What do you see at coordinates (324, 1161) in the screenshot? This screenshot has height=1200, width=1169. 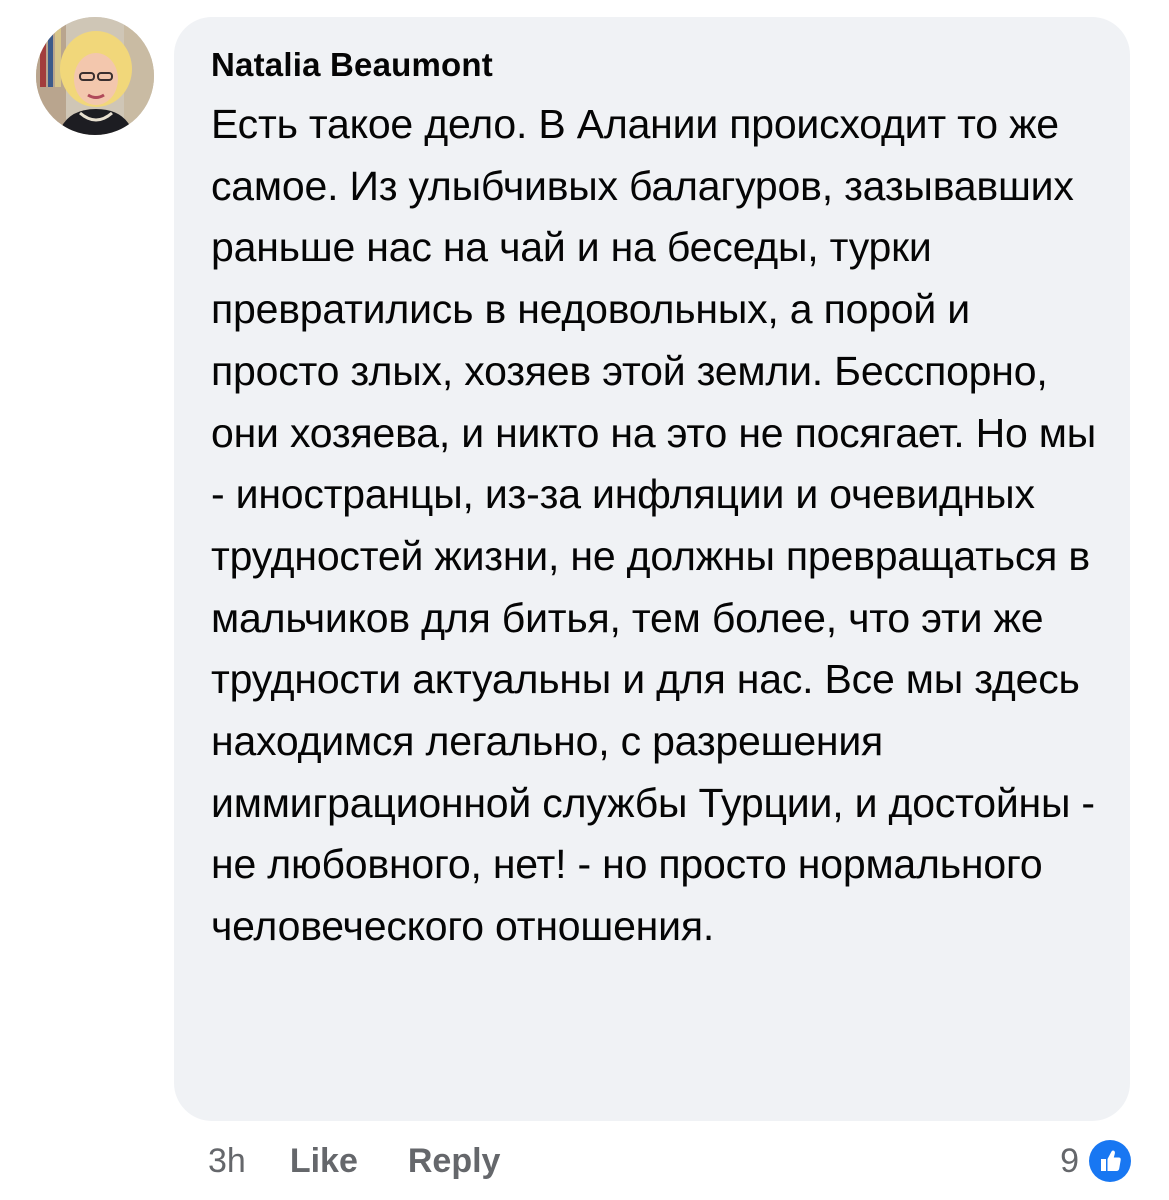 I see `like-button: Like` at bounding box center [324, 1161].